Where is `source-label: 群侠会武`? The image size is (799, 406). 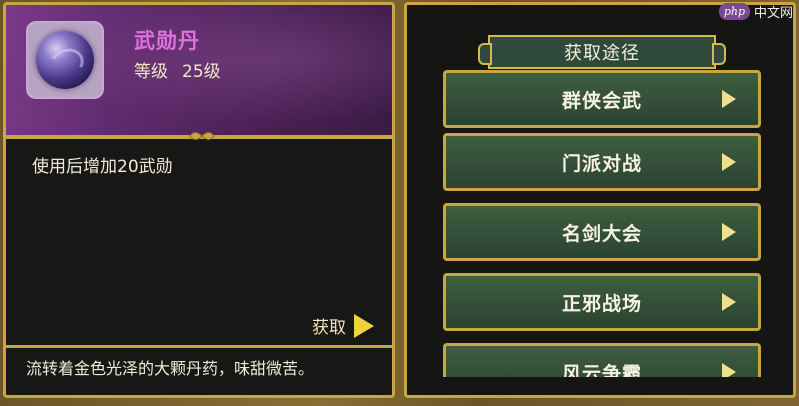
source-label: 群侠会武 is located at coordinates (601, 100).